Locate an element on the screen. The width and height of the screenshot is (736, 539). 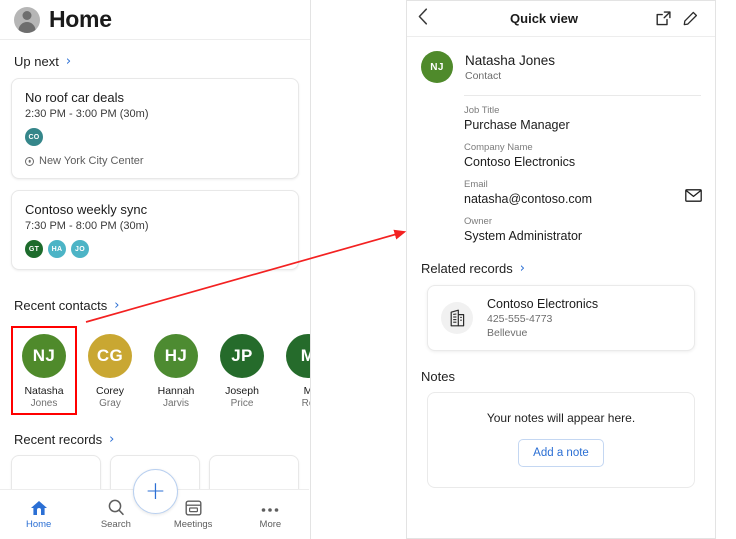
add-icon: + is located at coordinates (155, 490).